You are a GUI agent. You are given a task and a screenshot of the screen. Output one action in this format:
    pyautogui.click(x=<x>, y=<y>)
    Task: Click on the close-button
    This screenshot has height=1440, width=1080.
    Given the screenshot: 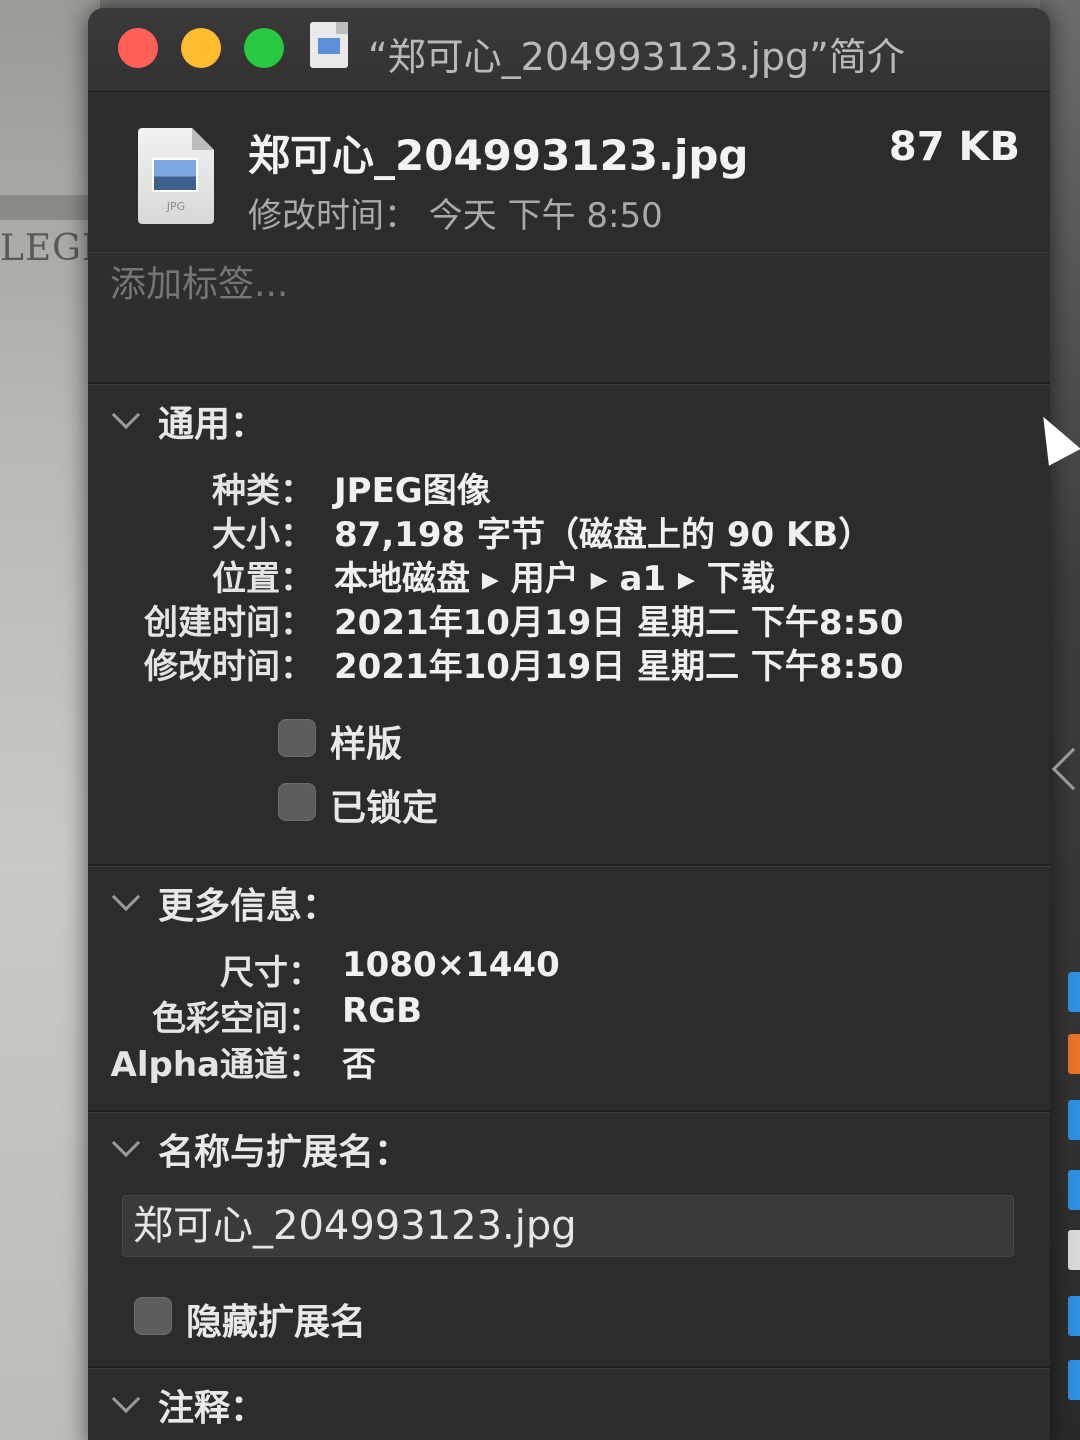 What is the action you would take?
    pyautogui.click(x=138, y=48)
    